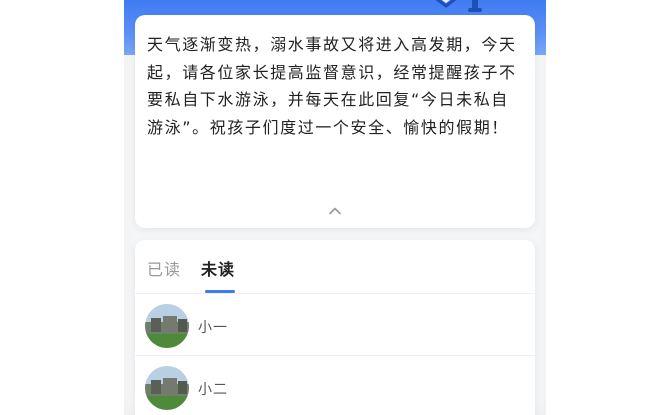 Image resolution: width=670 pixels, height=415 pixels. What do you see at coordinates (164, 268) in the screenshot?
I see `tab-read: 已读` at bounding box center [164, 268].